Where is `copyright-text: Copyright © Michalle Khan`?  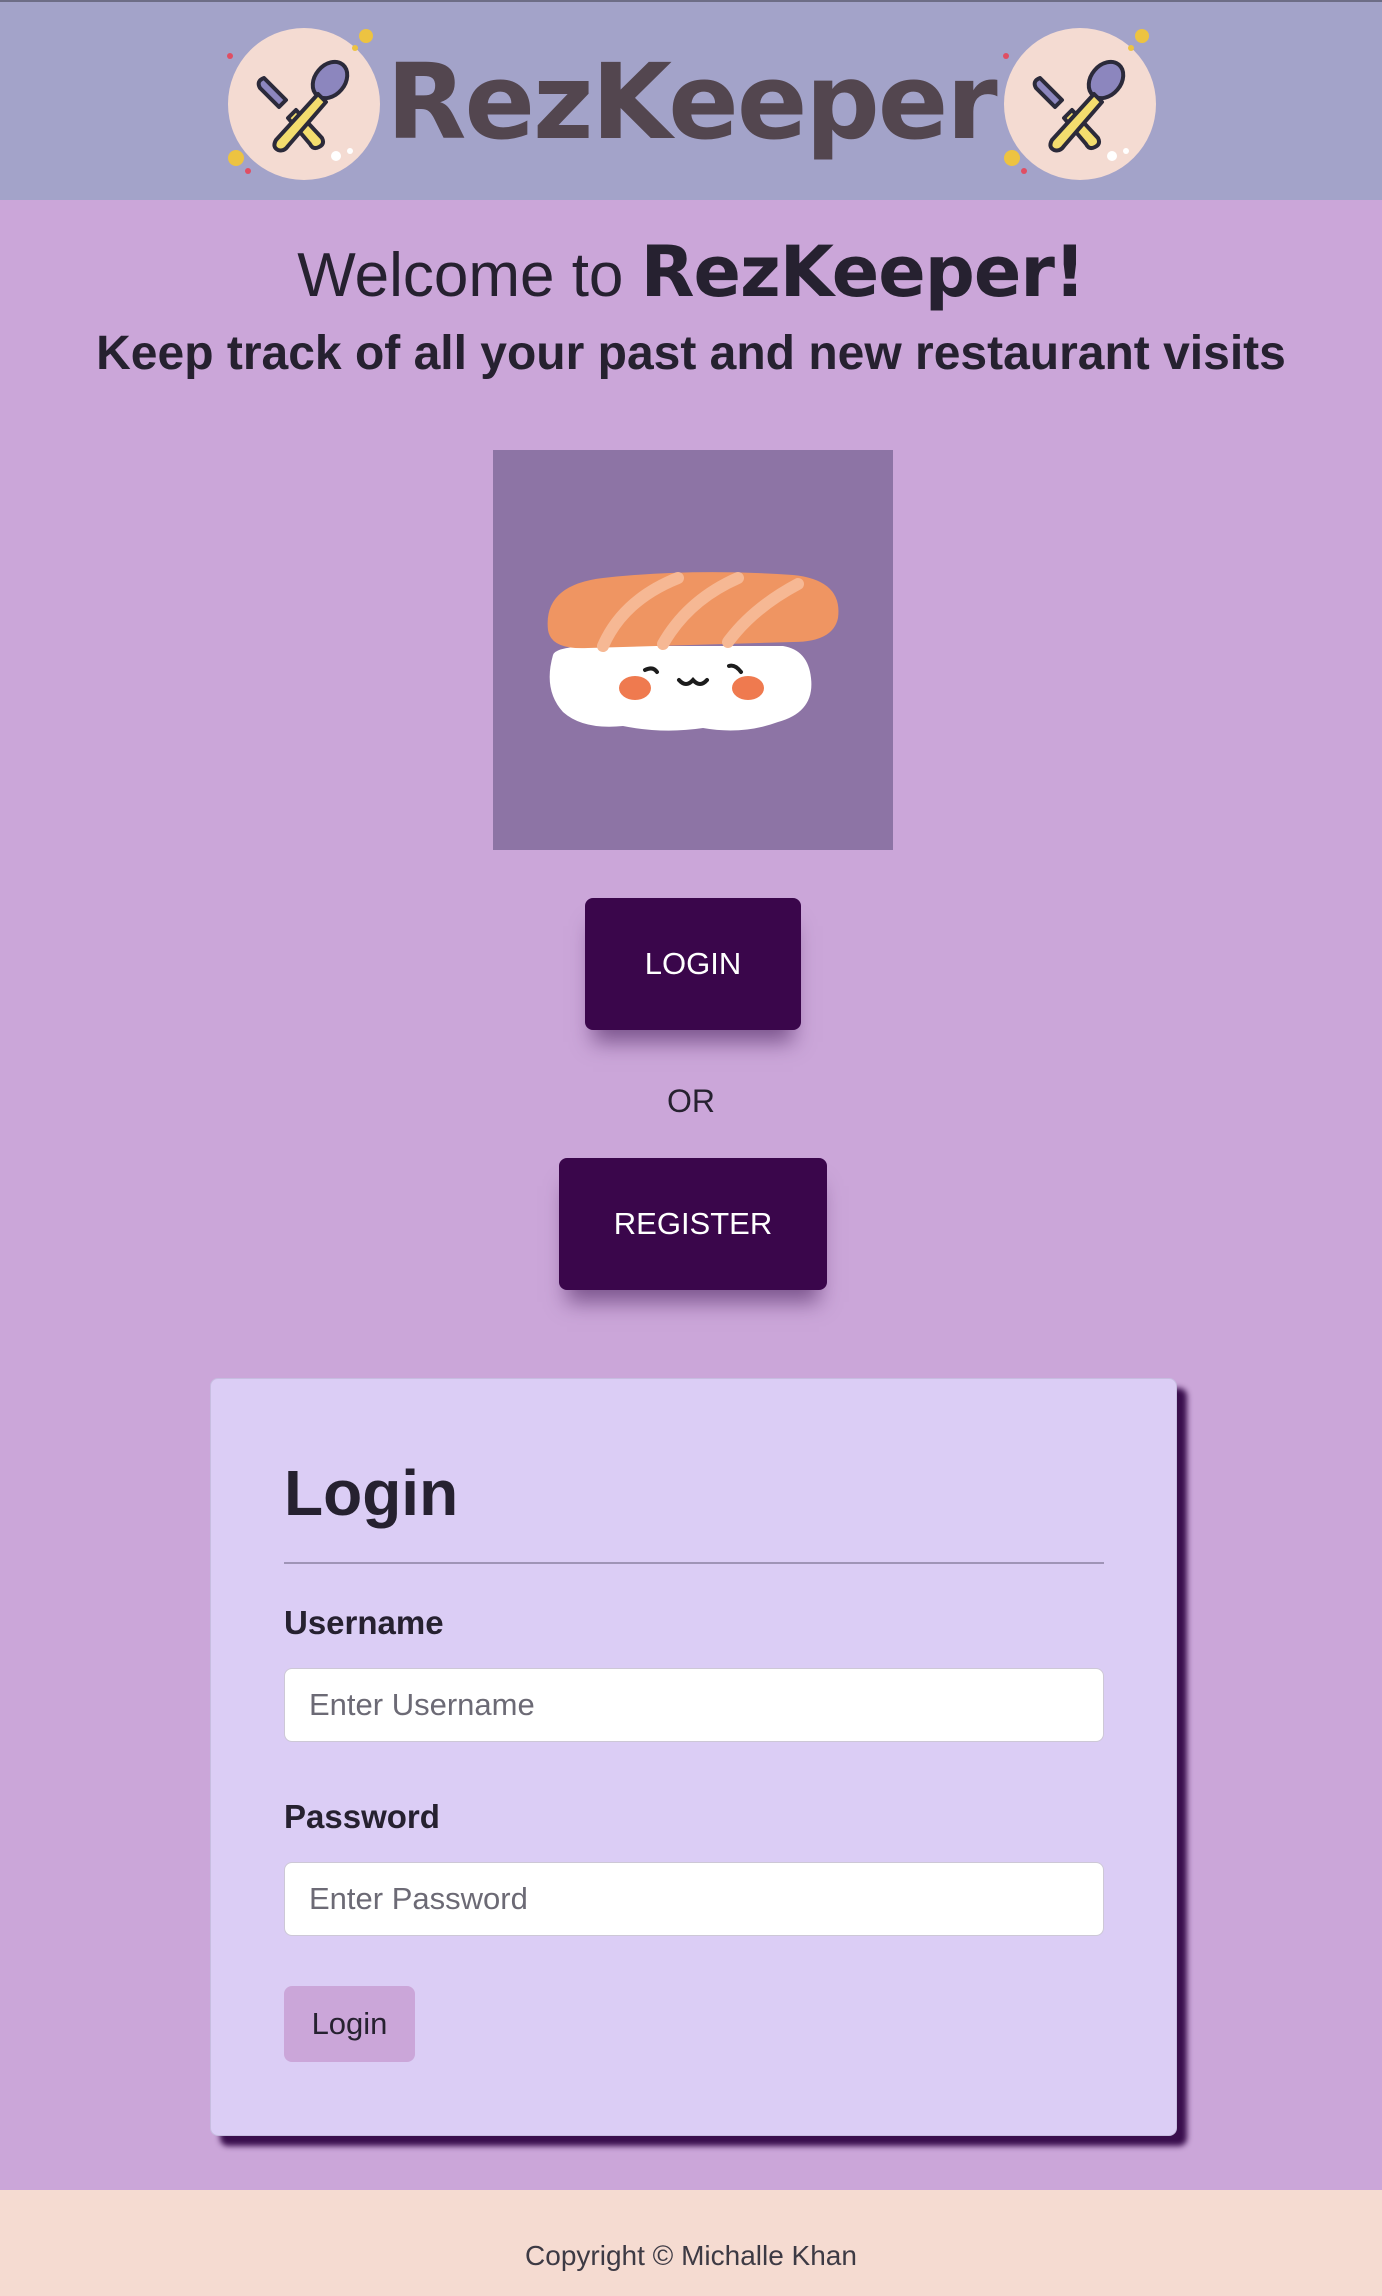
copyright-text: Copyright © Michalle Khan is located at coordinates (691, 2255).